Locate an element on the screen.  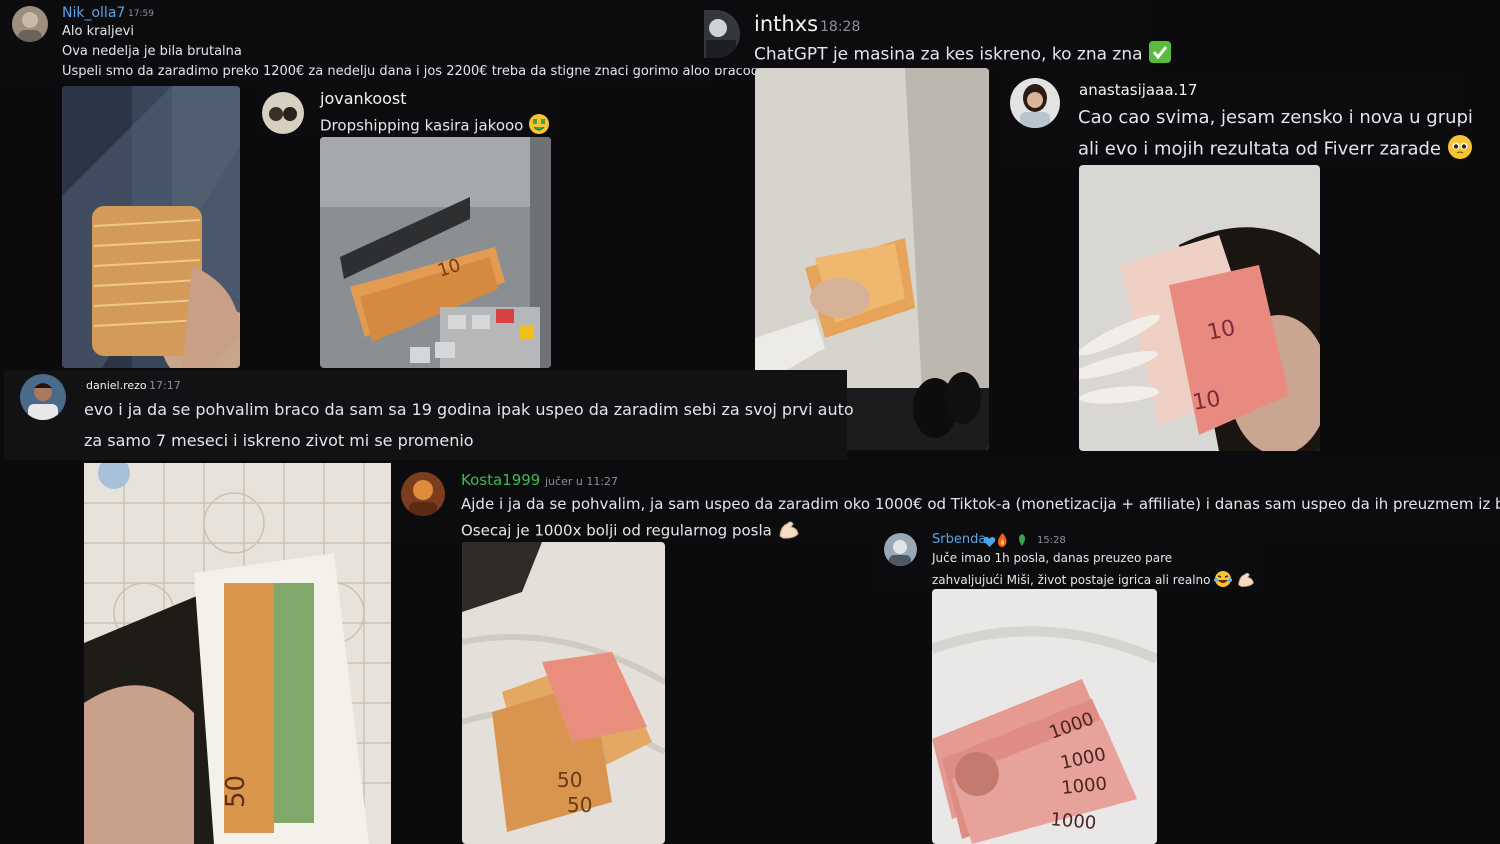
timestamp: jučer u 11:27 is located at coordinates (582, 481).